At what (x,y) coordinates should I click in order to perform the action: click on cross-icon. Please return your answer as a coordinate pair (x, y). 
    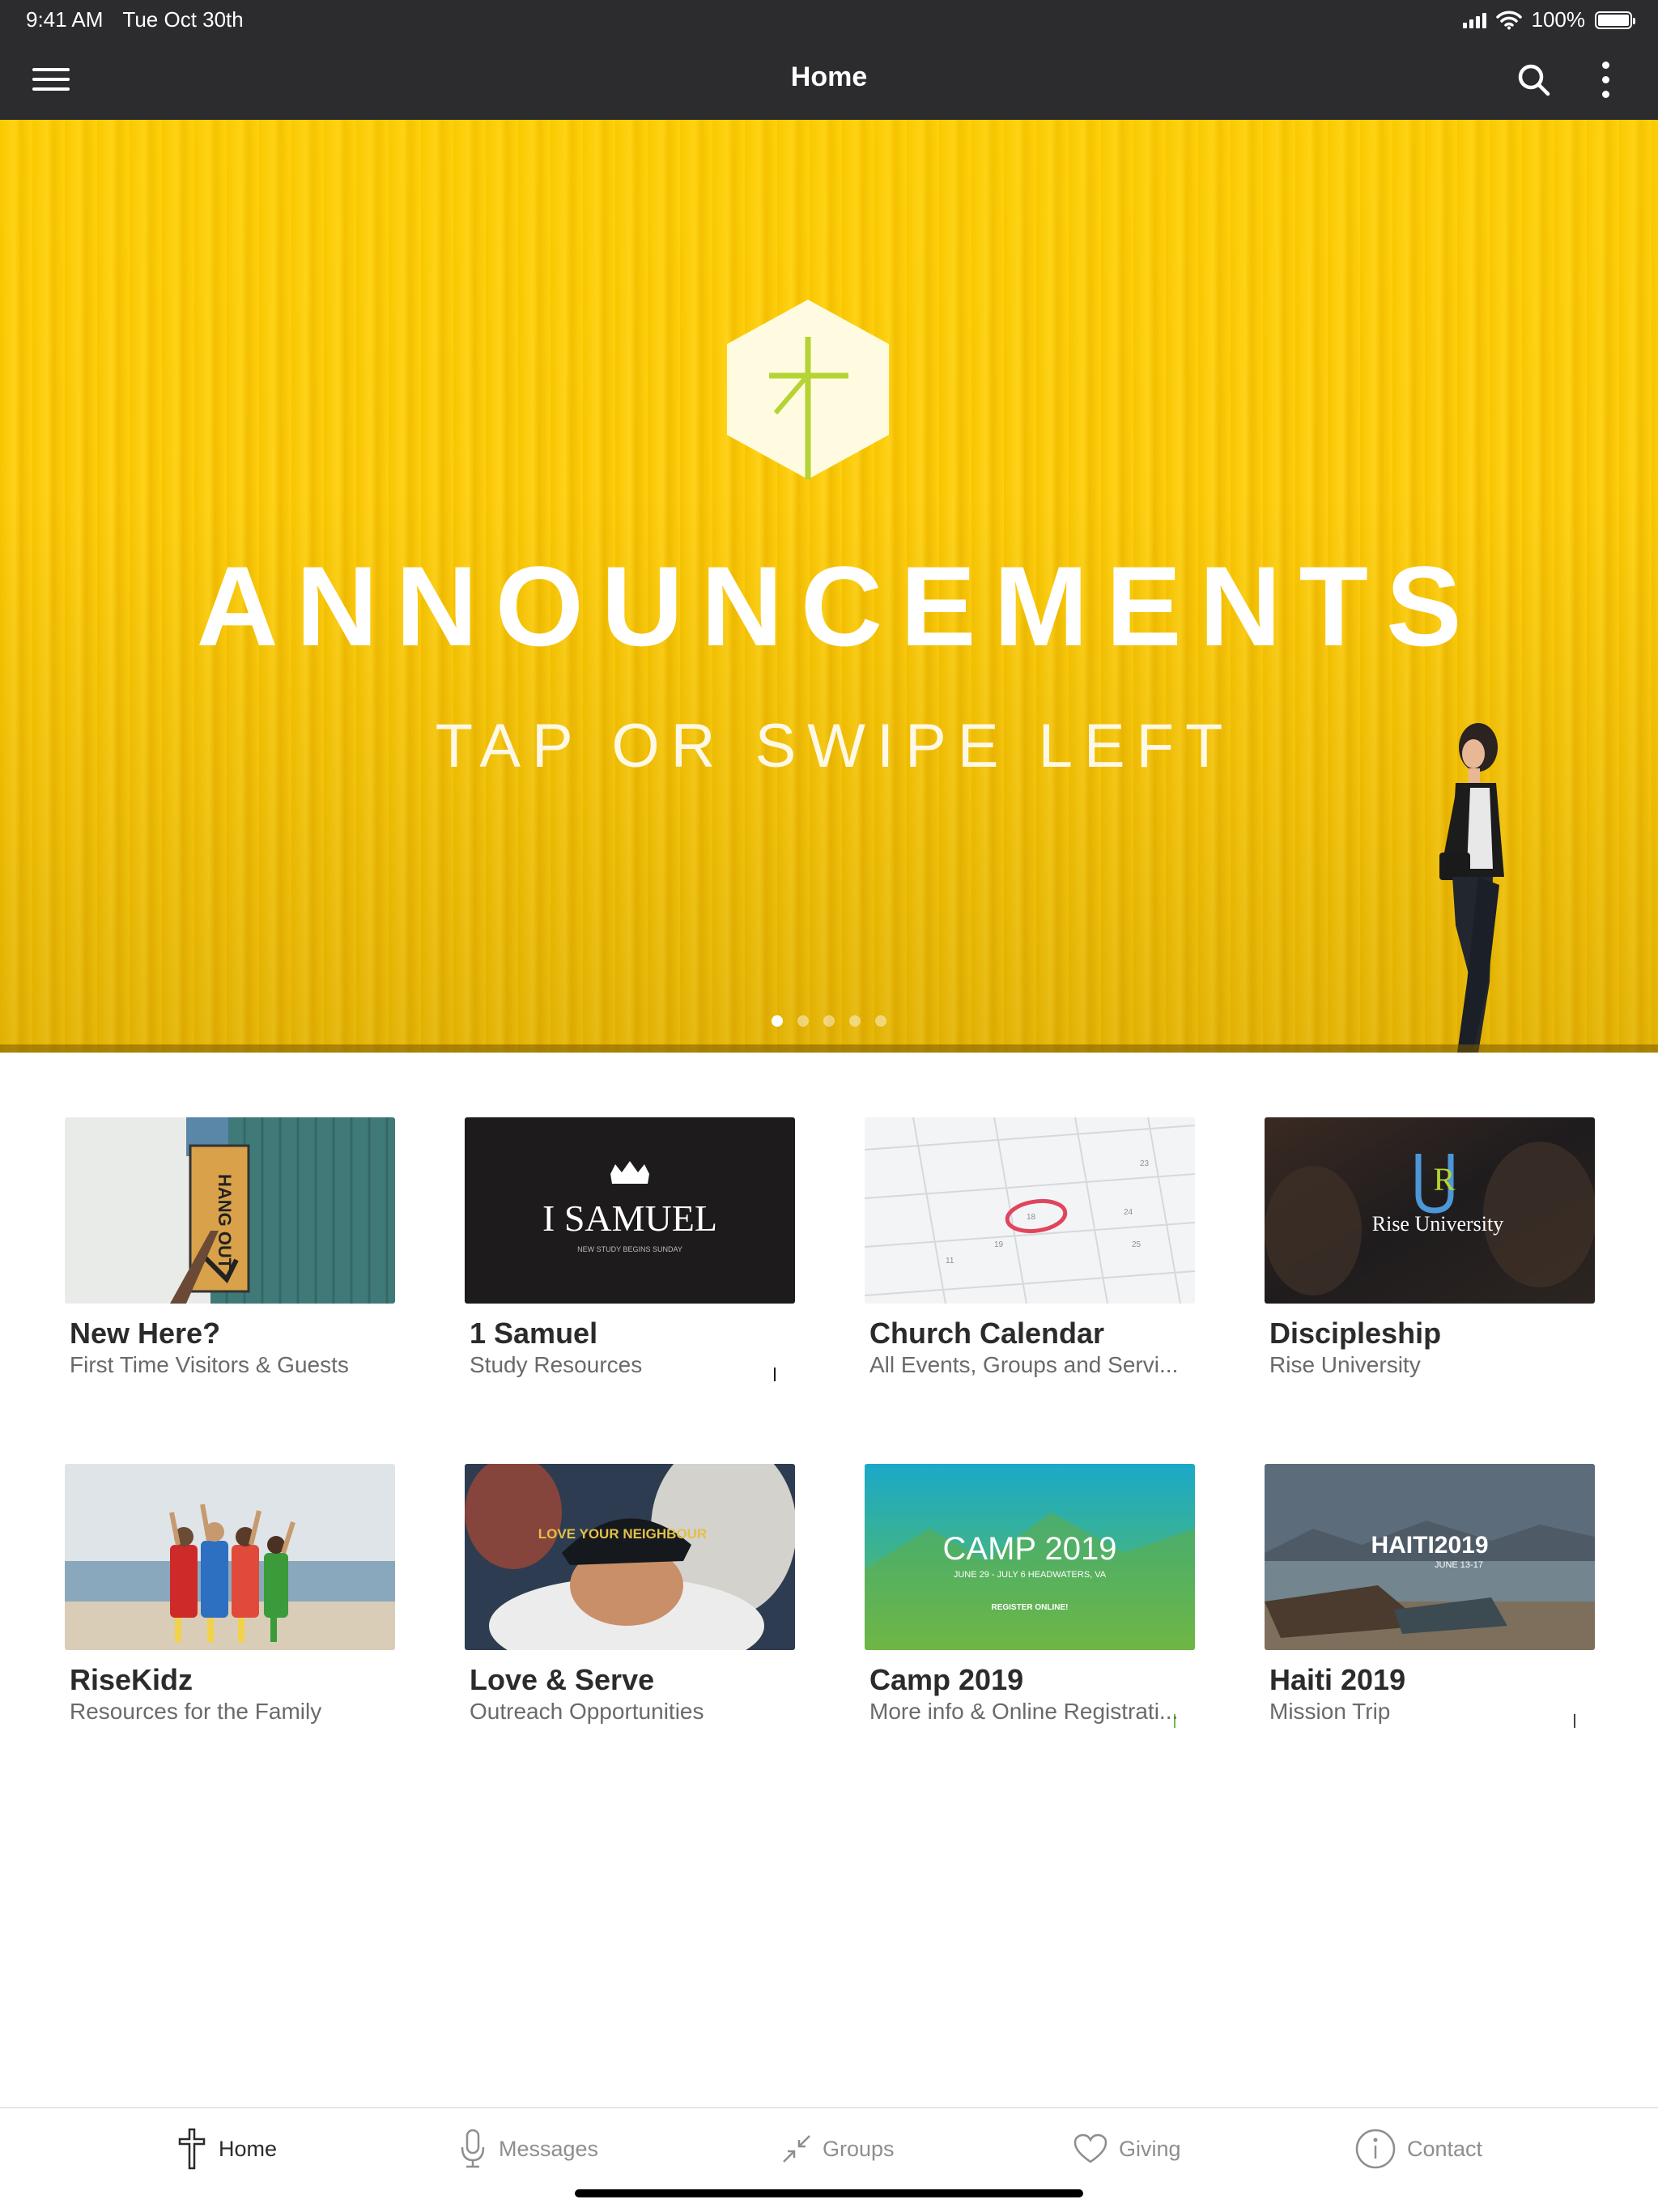
    Looking at the image, I should click on (192, 2149).